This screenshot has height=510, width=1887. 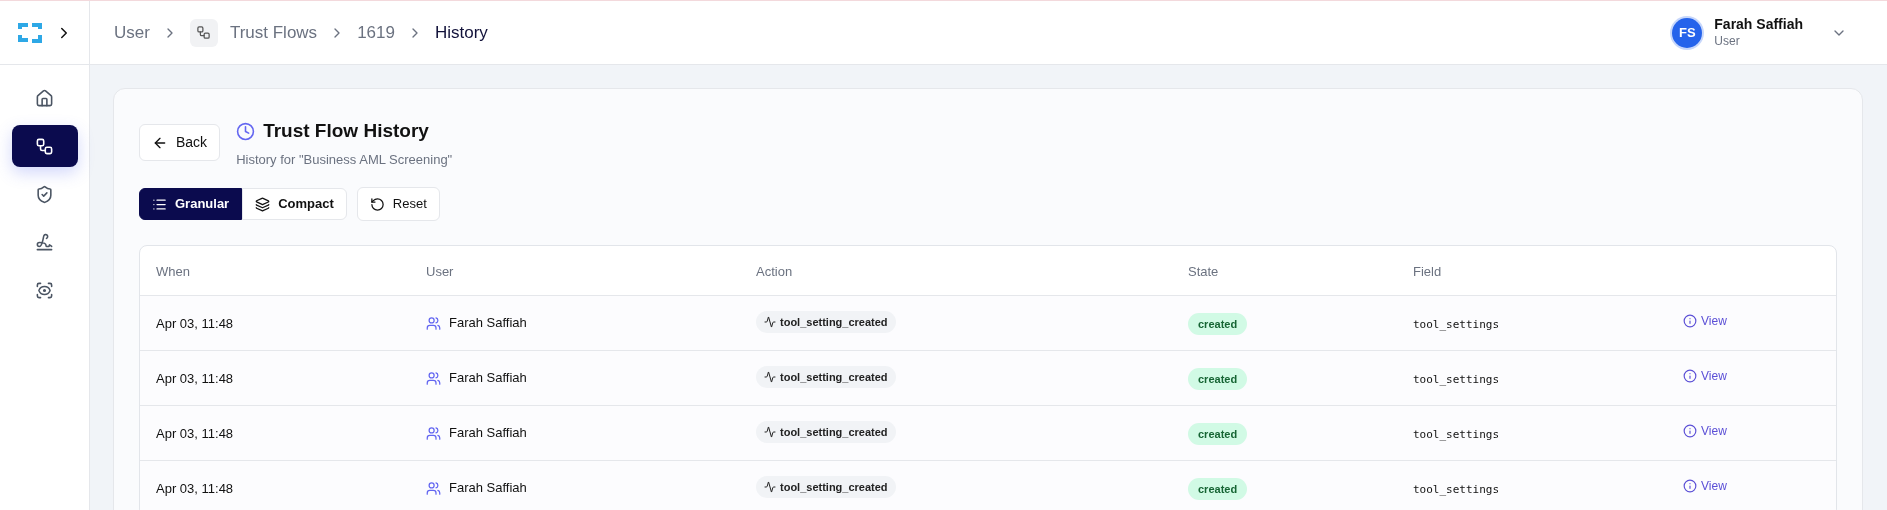 I want to click on user-role: User, so click(x=1727, y=41).